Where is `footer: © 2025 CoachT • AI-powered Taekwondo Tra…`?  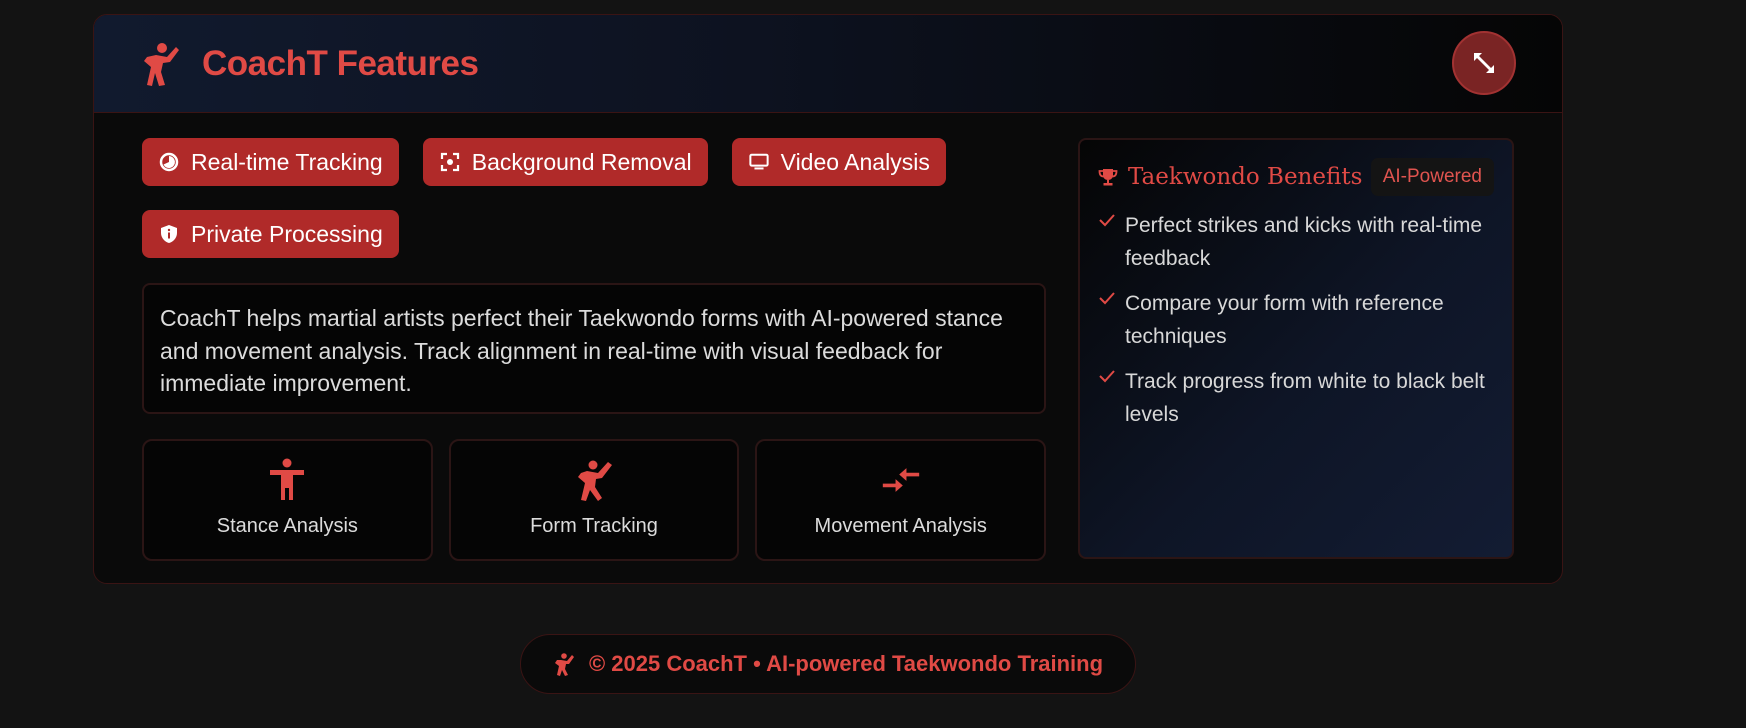
footer: © 2025 CoachT • AI-powered Taekwondo Tra… is located at coordinates (828, 664).